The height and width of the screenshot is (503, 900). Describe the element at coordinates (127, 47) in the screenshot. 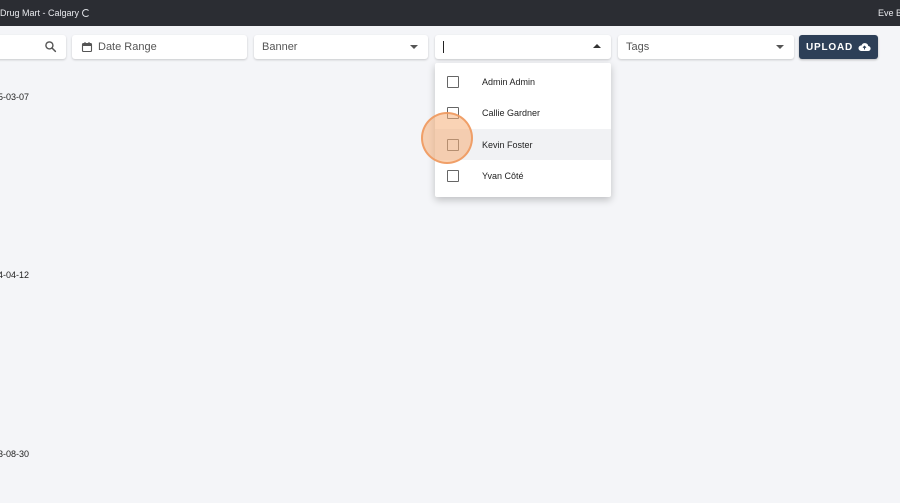

I see `date-range-label: Date Range` at that location.